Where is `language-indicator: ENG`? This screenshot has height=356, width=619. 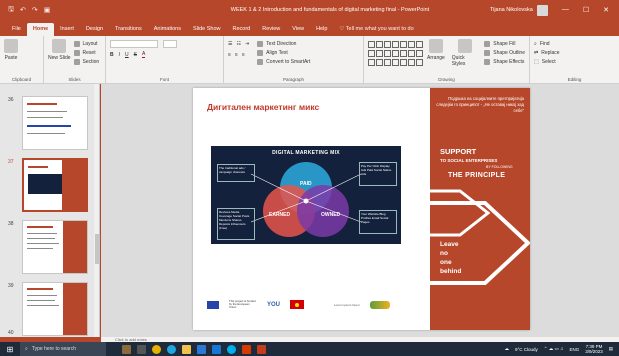
language-indicator: ENG is located at coordinates (574, 349).